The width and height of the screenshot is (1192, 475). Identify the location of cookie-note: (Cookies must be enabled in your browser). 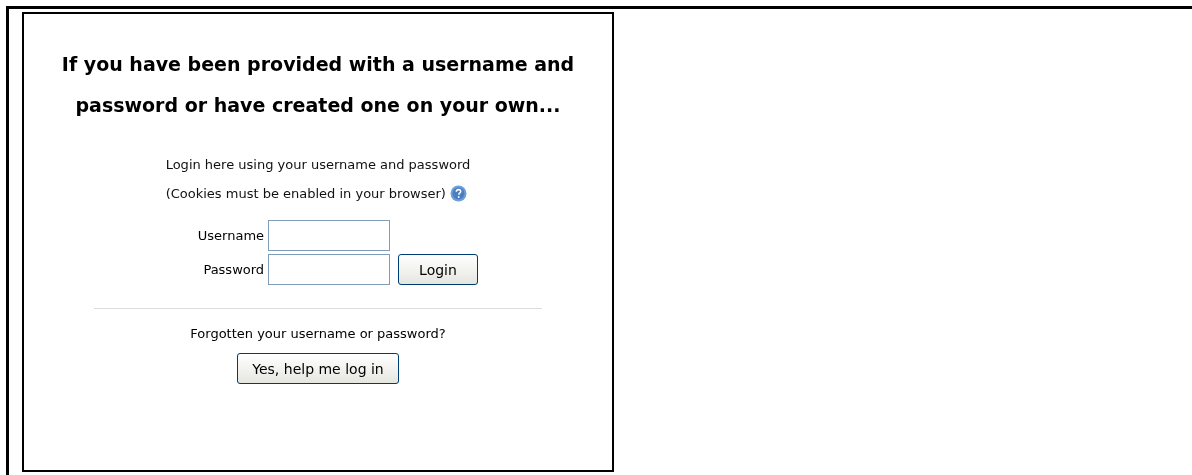
(305, 194).